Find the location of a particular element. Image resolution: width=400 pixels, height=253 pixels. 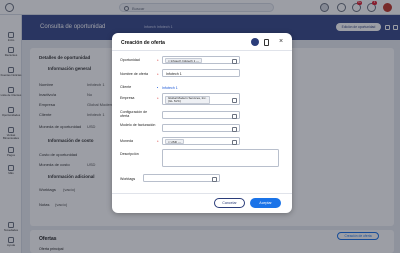

configuracion-field is located at coordinates (201, 115).